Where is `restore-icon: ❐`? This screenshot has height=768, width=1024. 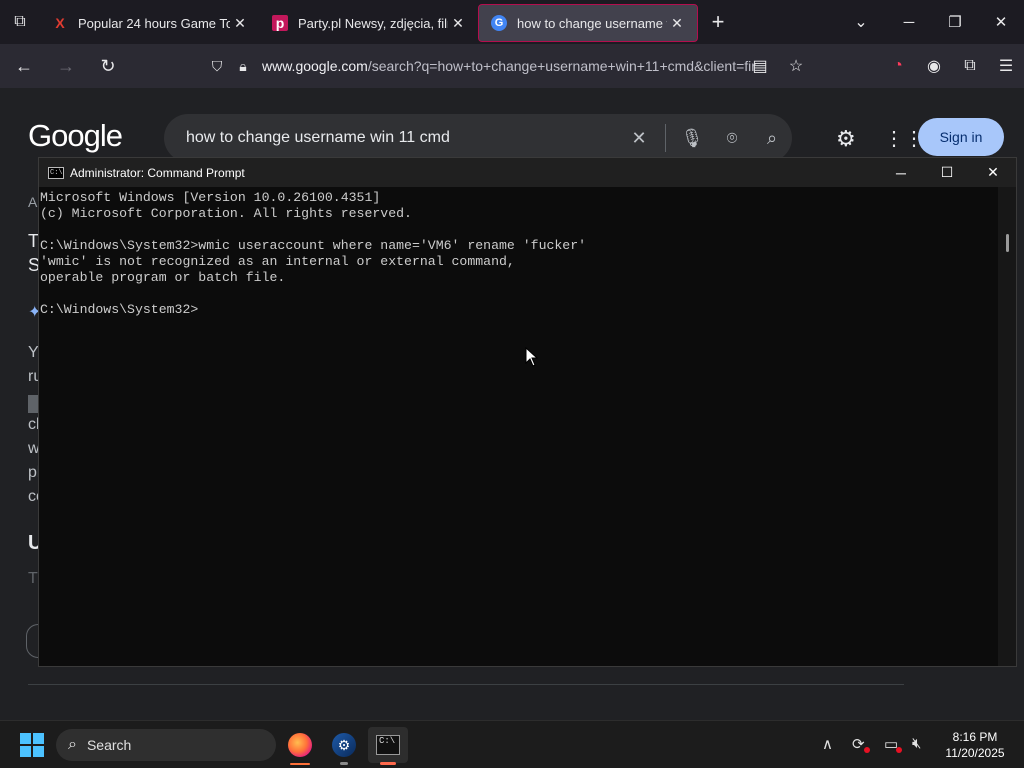
restore-icon: ❐ is located at coordinates (955, 22).